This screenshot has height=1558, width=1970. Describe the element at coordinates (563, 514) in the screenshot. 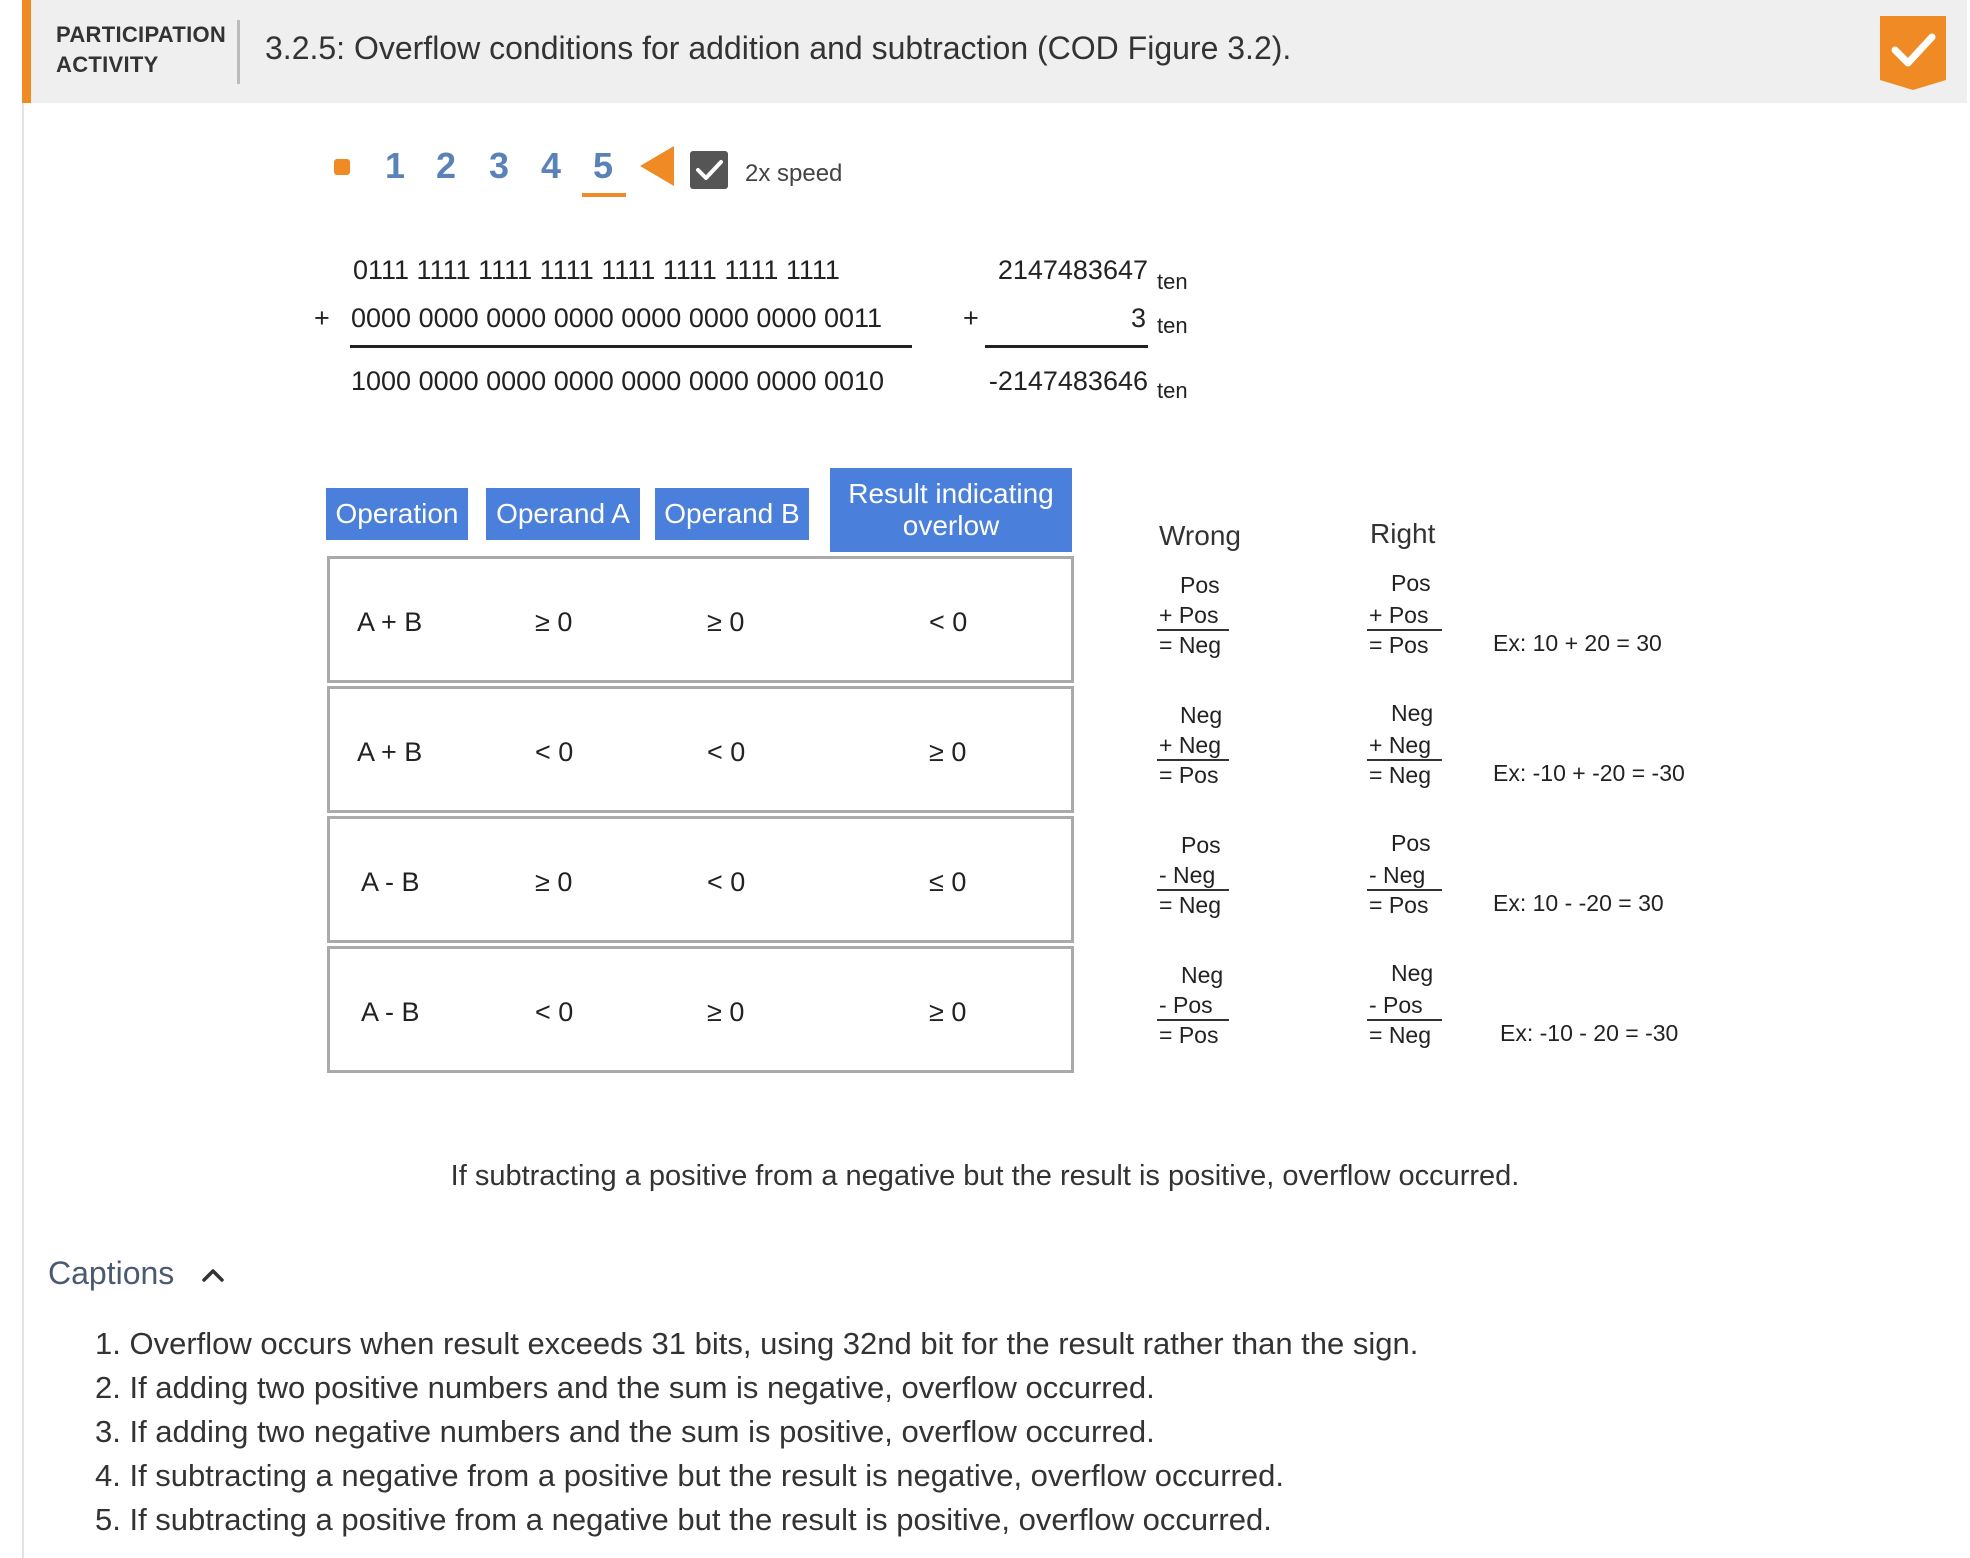

I see `header-operand-a: Operand A` at that location.